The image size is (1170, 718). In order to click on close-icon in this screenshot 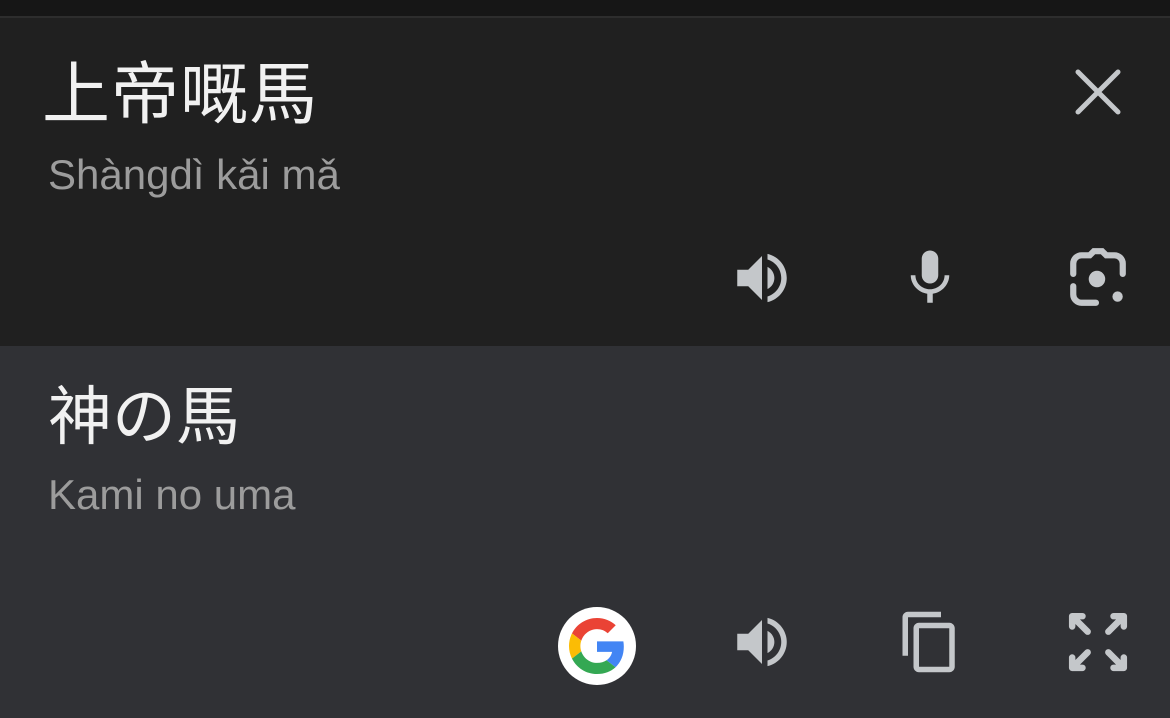, I will do `click(1098, 92)`.